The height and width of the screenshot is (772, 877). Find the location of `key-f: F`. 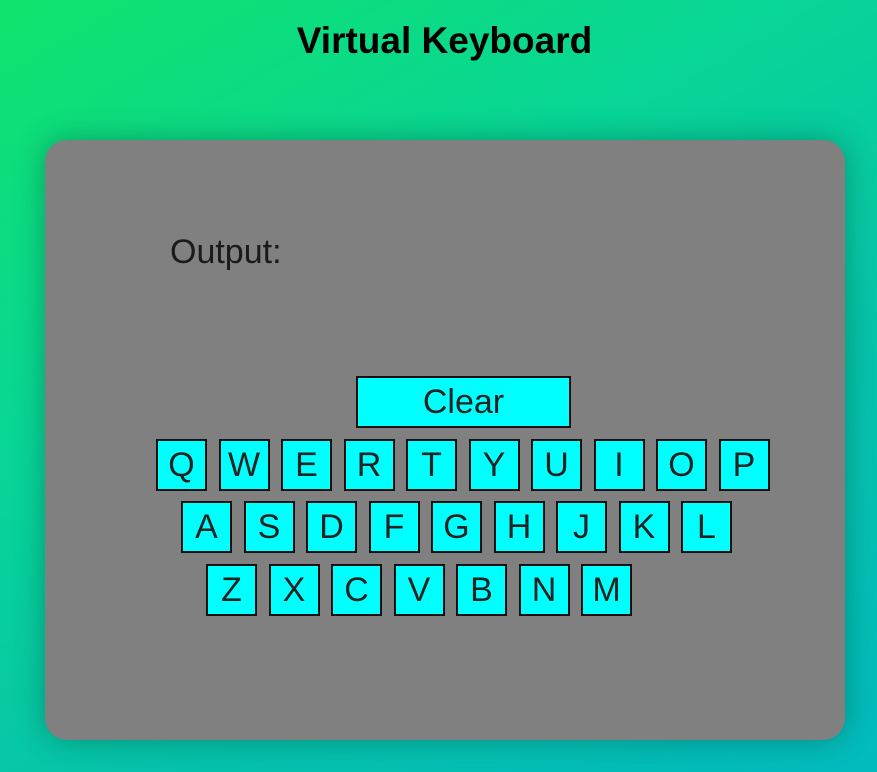

key-f: F is located at coordinates (394, 527).